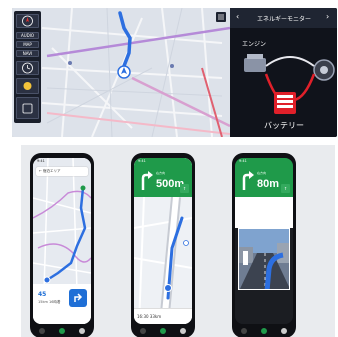 The height and width of the screenshot is (337, 338). Describe the element at coordinates (255, 63) in the screenshot. I see `engine-icon` at that location.